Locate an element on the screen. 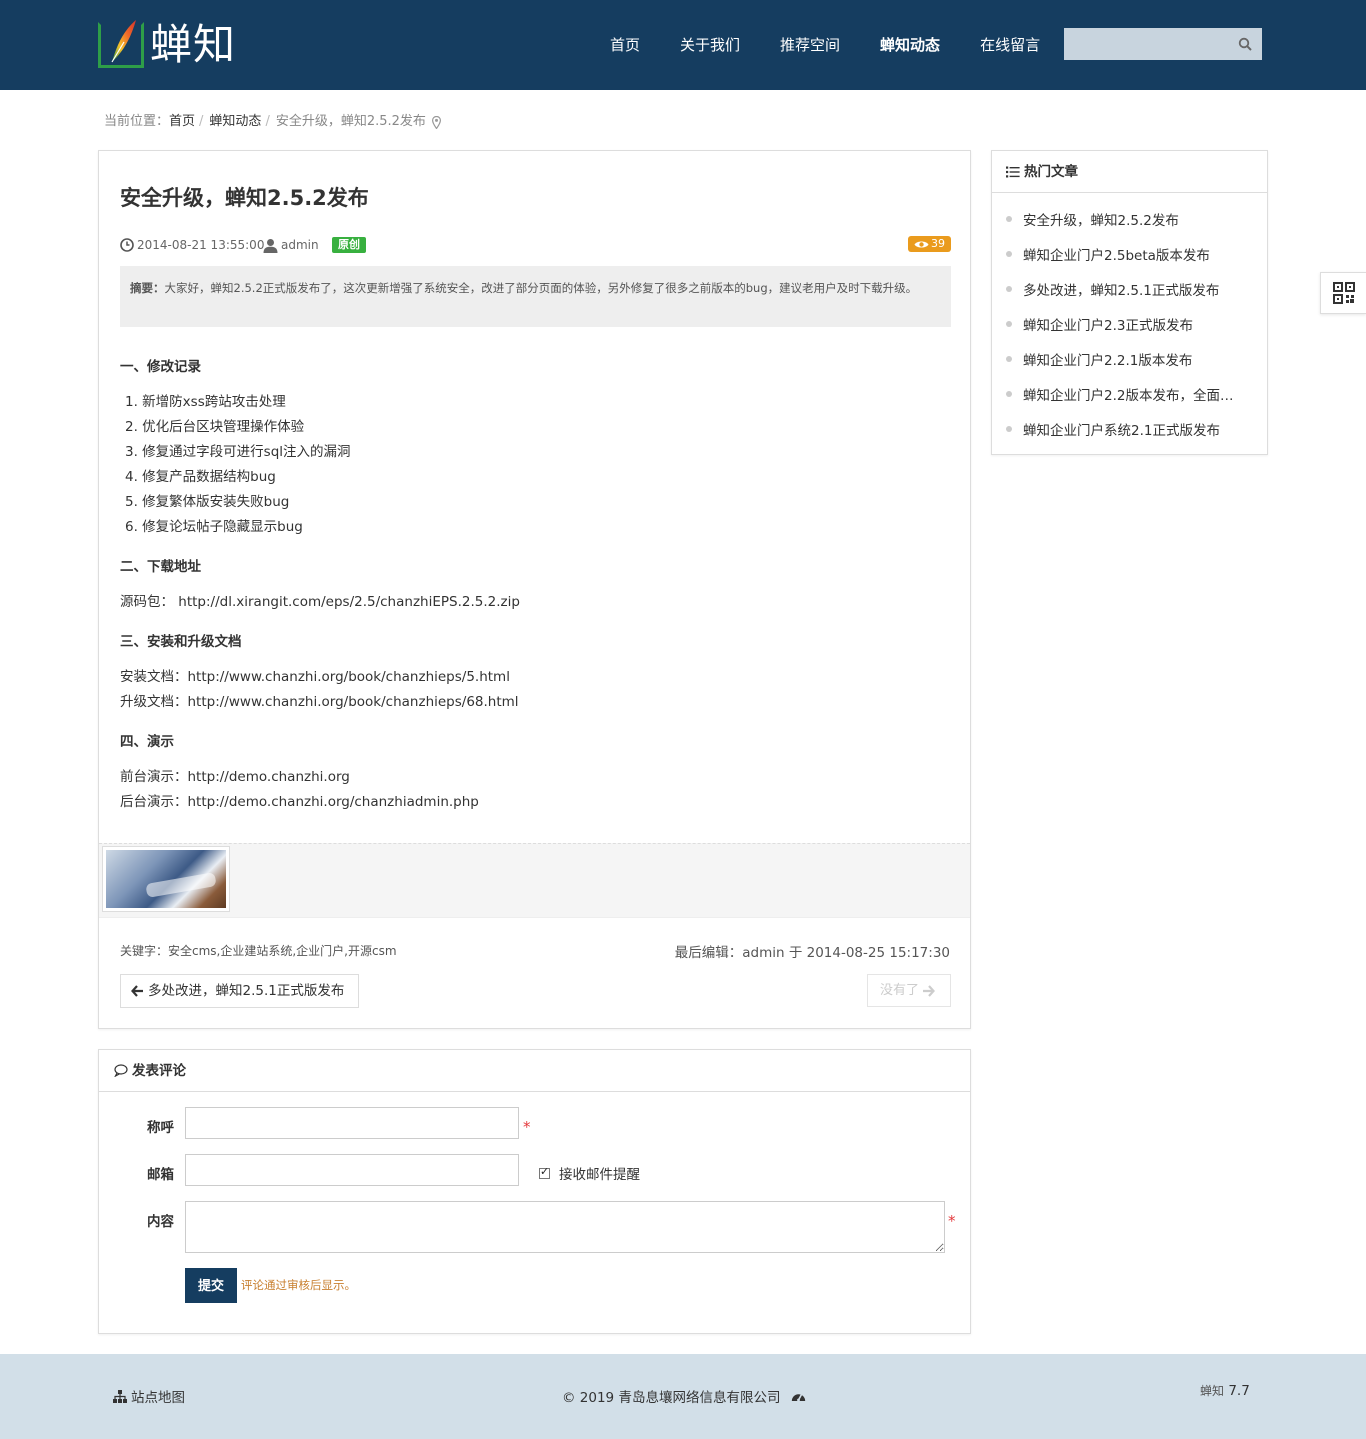 The width and height of the screenshot is (1366, 1439). hot-article-link: 蝉知企业门户系统2.1正式版发布 is located at coordinates (1132, 429).